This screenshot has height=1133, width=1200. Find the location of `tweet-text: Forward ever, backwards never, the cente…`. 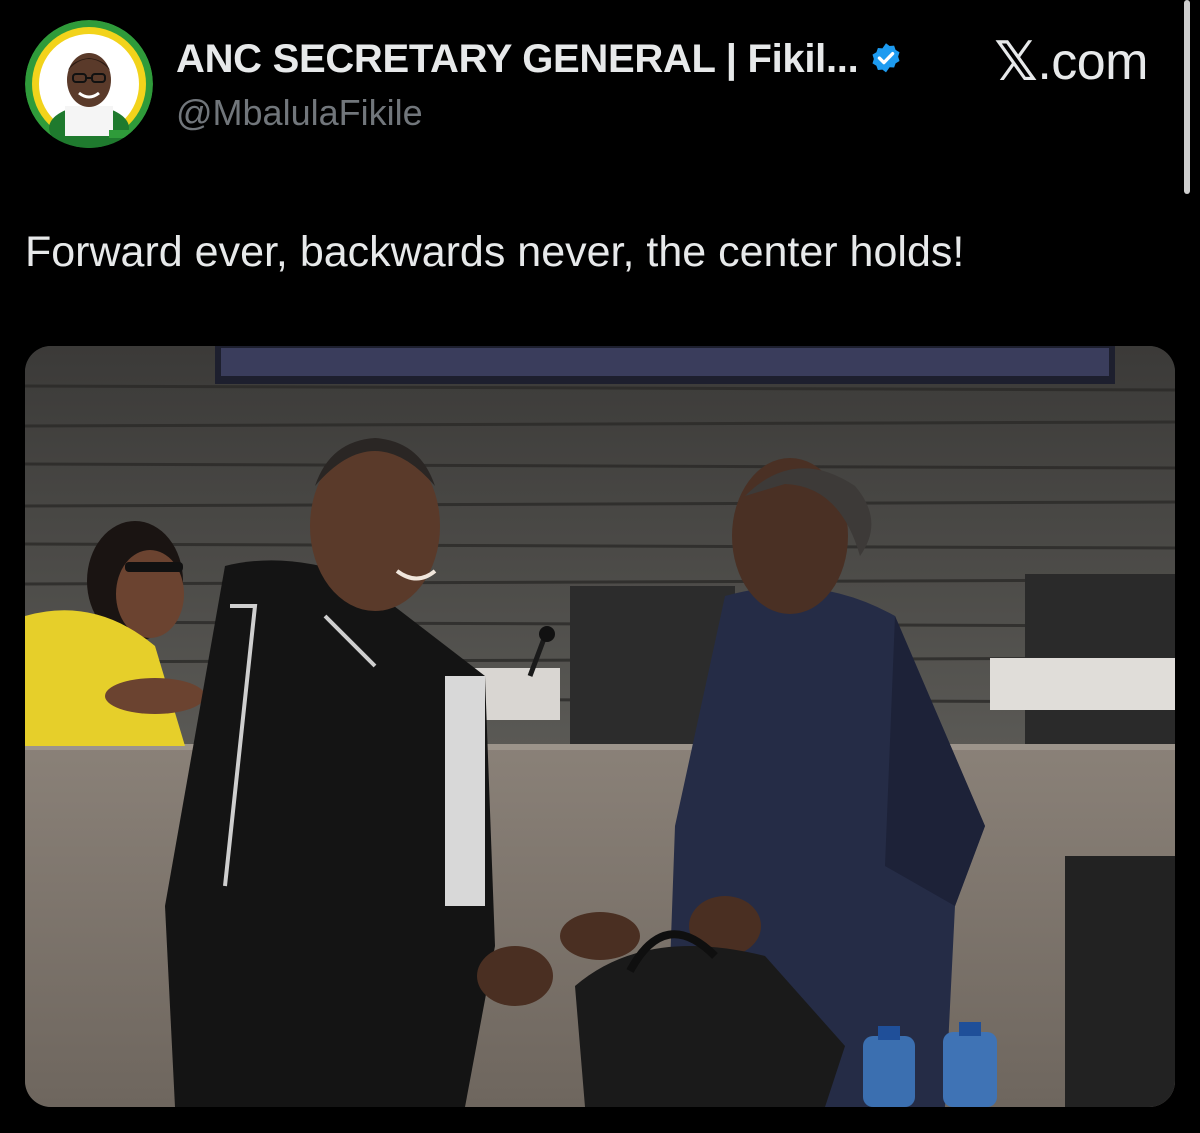

tweet-text: Forward ever, backwards never, the cente… is located at coordinates (495, 252).